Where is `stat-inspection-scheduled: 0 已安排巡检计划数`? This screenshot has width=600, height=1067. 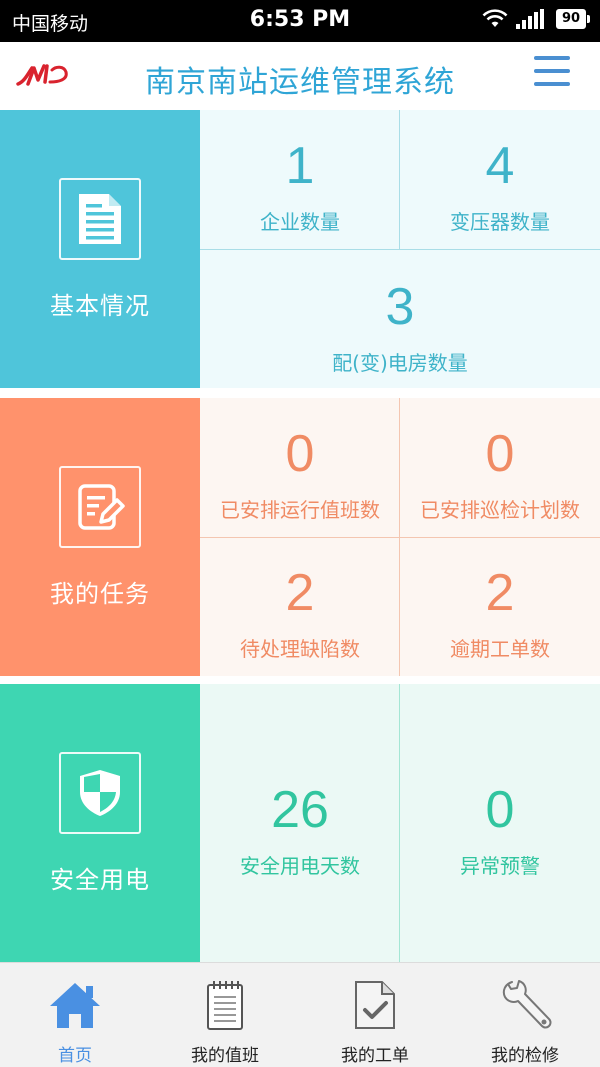 stat-inspection-scheduled: 0 已安排巡检计划数 is located at coordinates (500, 467).